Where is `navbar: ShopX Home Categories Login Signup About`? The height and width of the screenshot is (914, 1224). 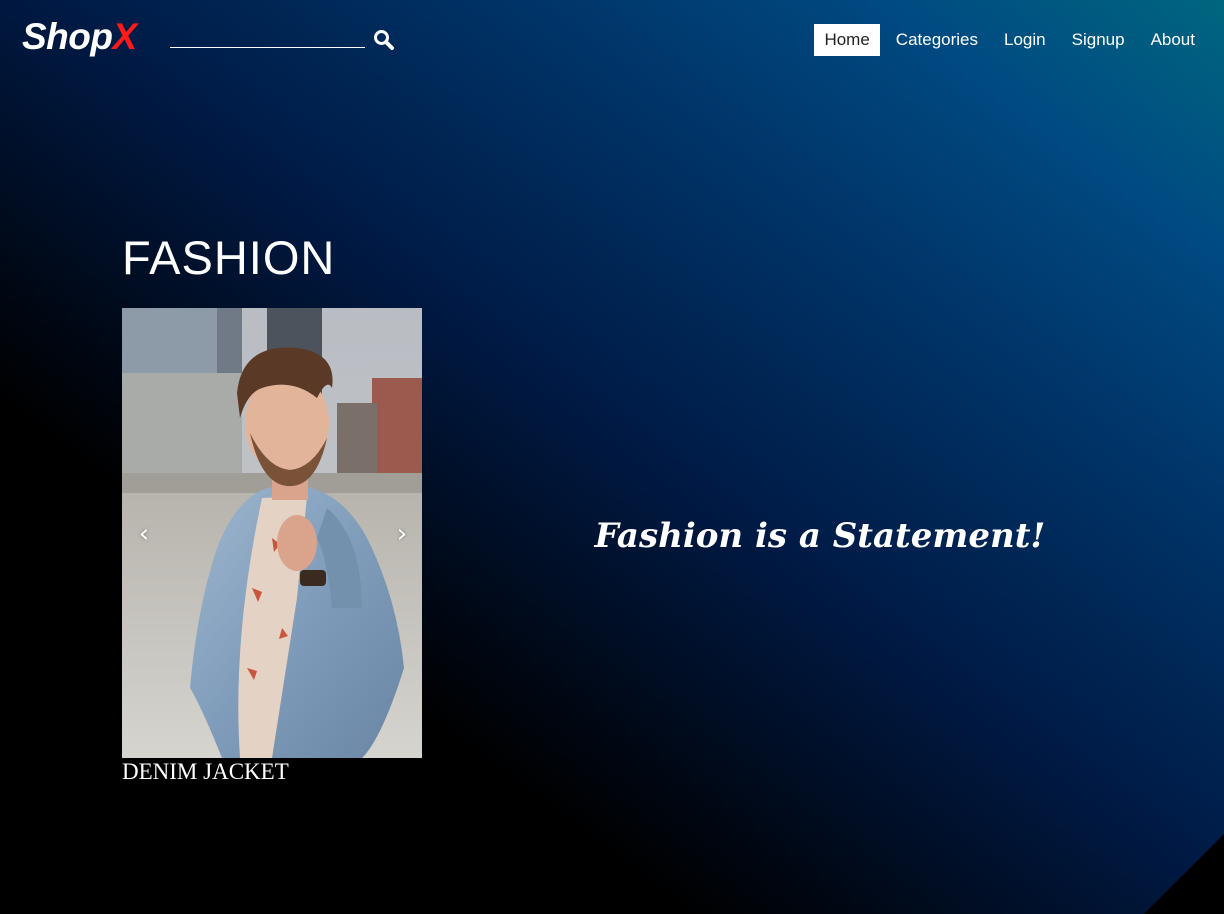
navbar: ShopX Home Categories Login Signup About is located at coordinates (612, 40).